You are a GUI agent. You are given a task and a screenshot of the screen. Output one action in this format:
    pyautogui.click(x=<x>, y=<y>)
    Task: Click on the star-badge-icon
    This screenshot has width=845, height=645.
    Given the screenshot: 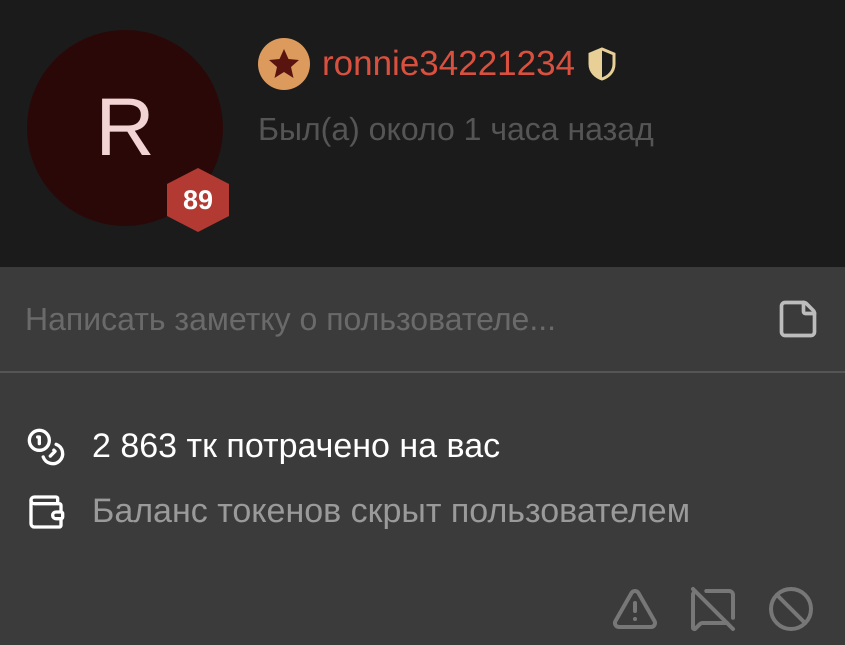 What is the action you would take?
    pyautogui.click(x=284, y=64)
    